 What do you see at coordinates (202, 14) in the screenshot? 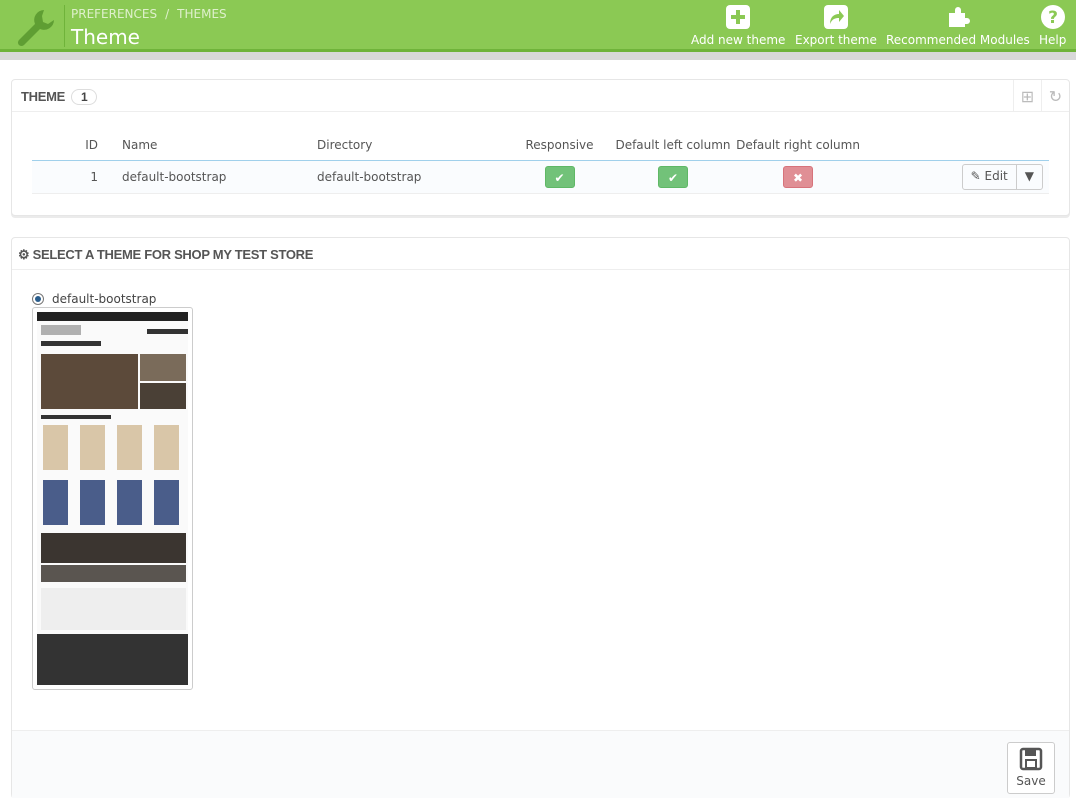
I see `breadcrumb-themes: THEMES` at bounding box center [202, 14].